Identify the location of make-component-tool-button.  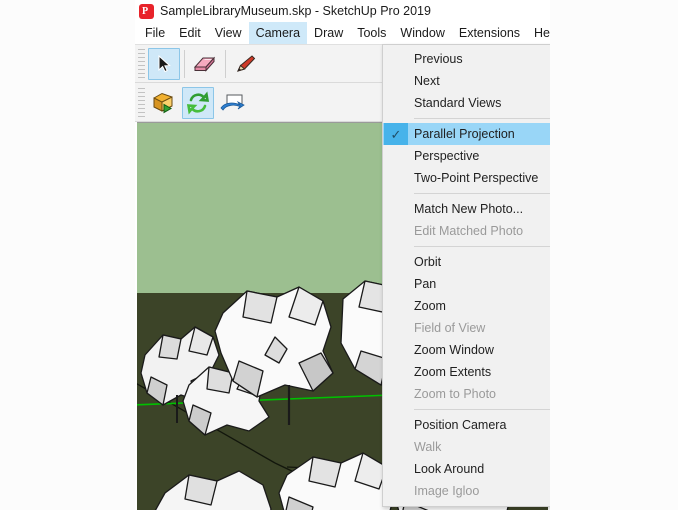
(164, 103).